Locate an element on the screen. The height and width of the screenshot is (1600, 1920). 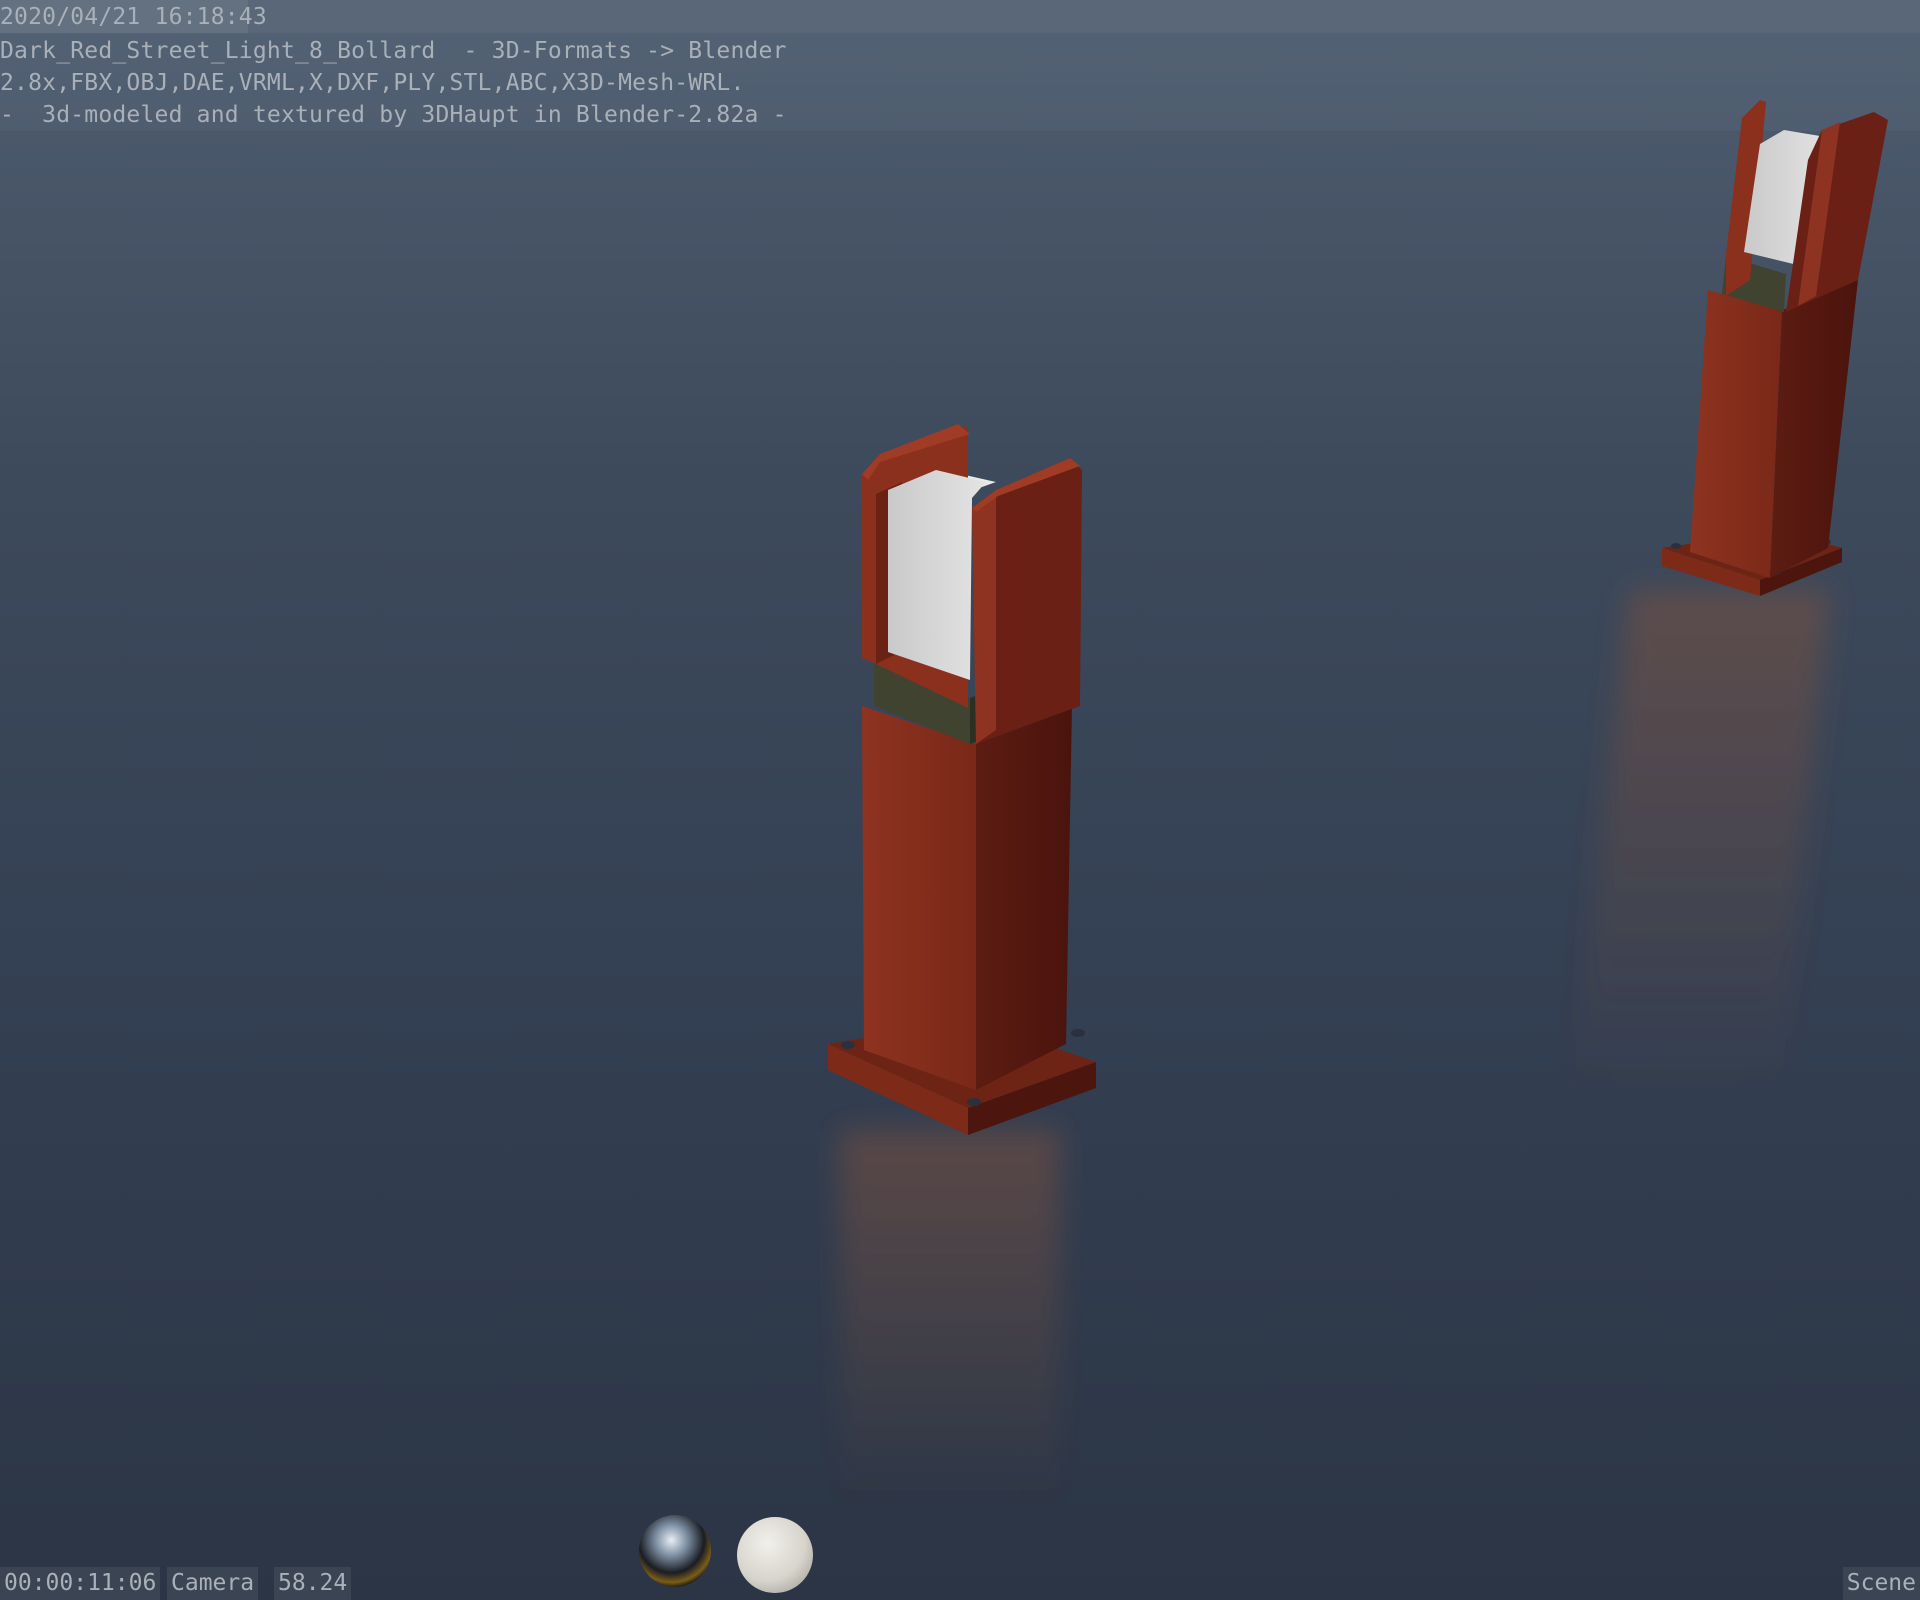
reflection-far is located at coordinates (1700, 845).